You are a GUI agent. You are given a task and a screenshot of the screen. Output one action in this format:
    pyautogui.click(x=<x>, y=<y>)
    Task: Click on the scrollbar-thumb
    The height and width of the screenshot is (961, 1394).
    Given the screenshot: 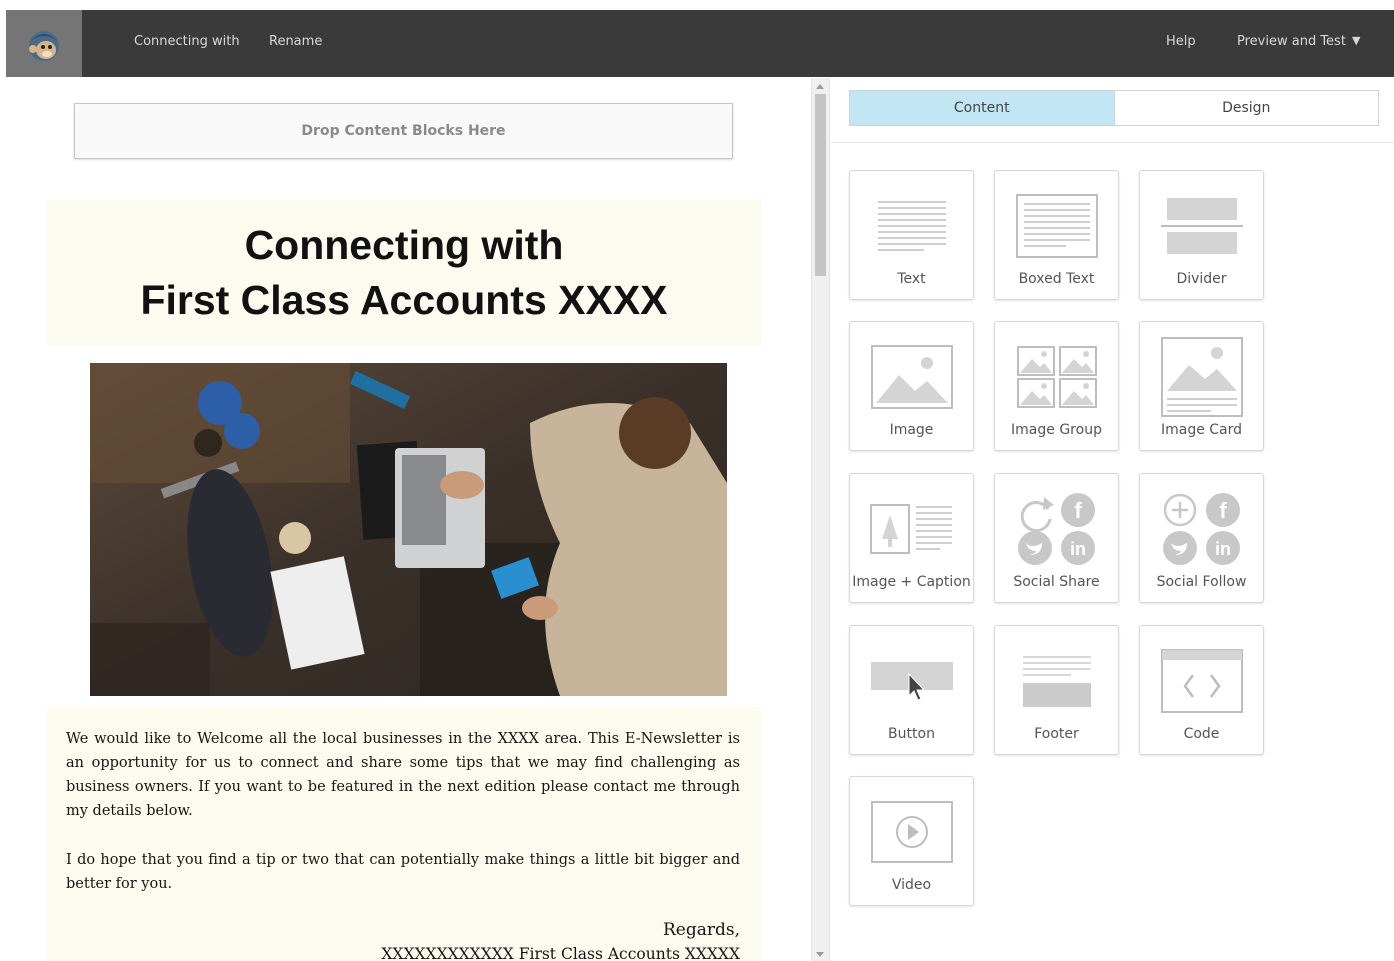 What is the action you would take?
    pyautogui.click(x=820, y=185)
    